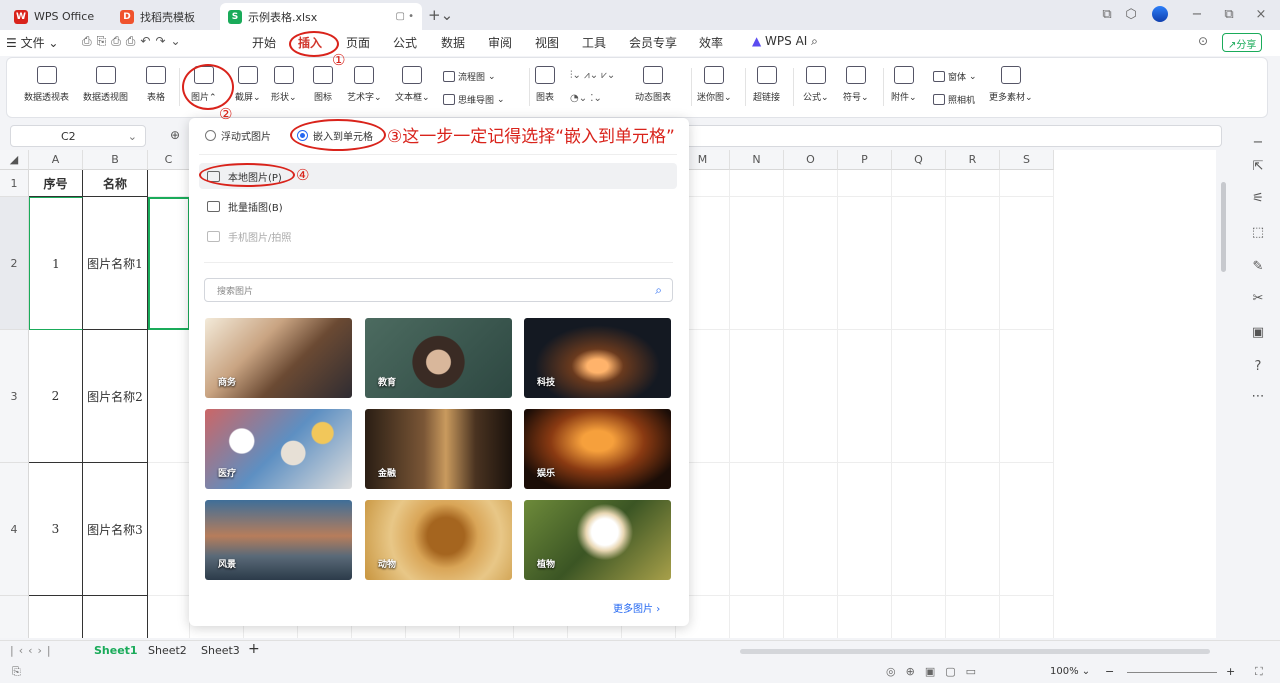  I want to click on category-finance: 金融, so click(438, 449).